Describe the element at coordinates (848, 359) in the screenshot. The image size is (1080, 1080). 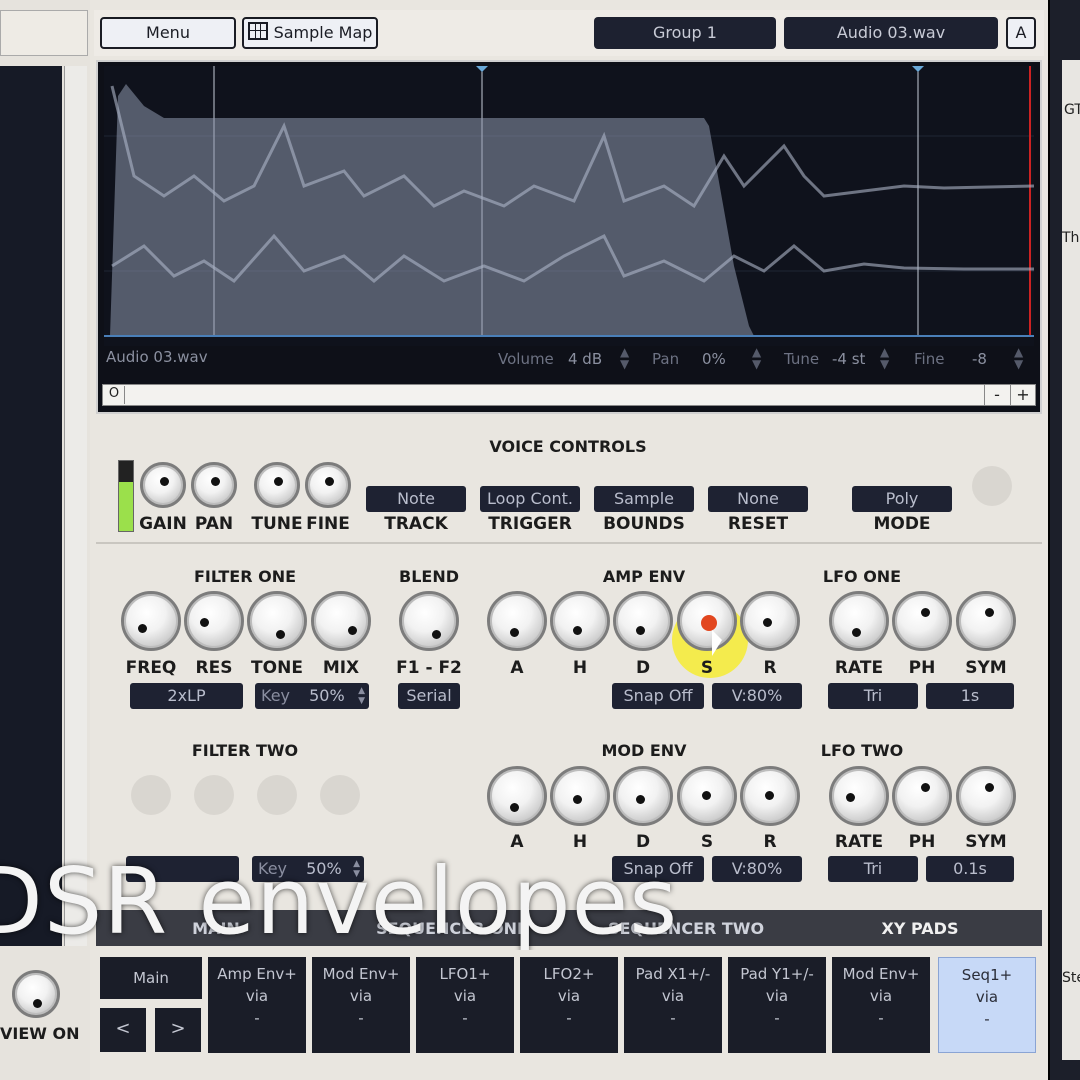
I see `tune-value: -4 st` at that location.